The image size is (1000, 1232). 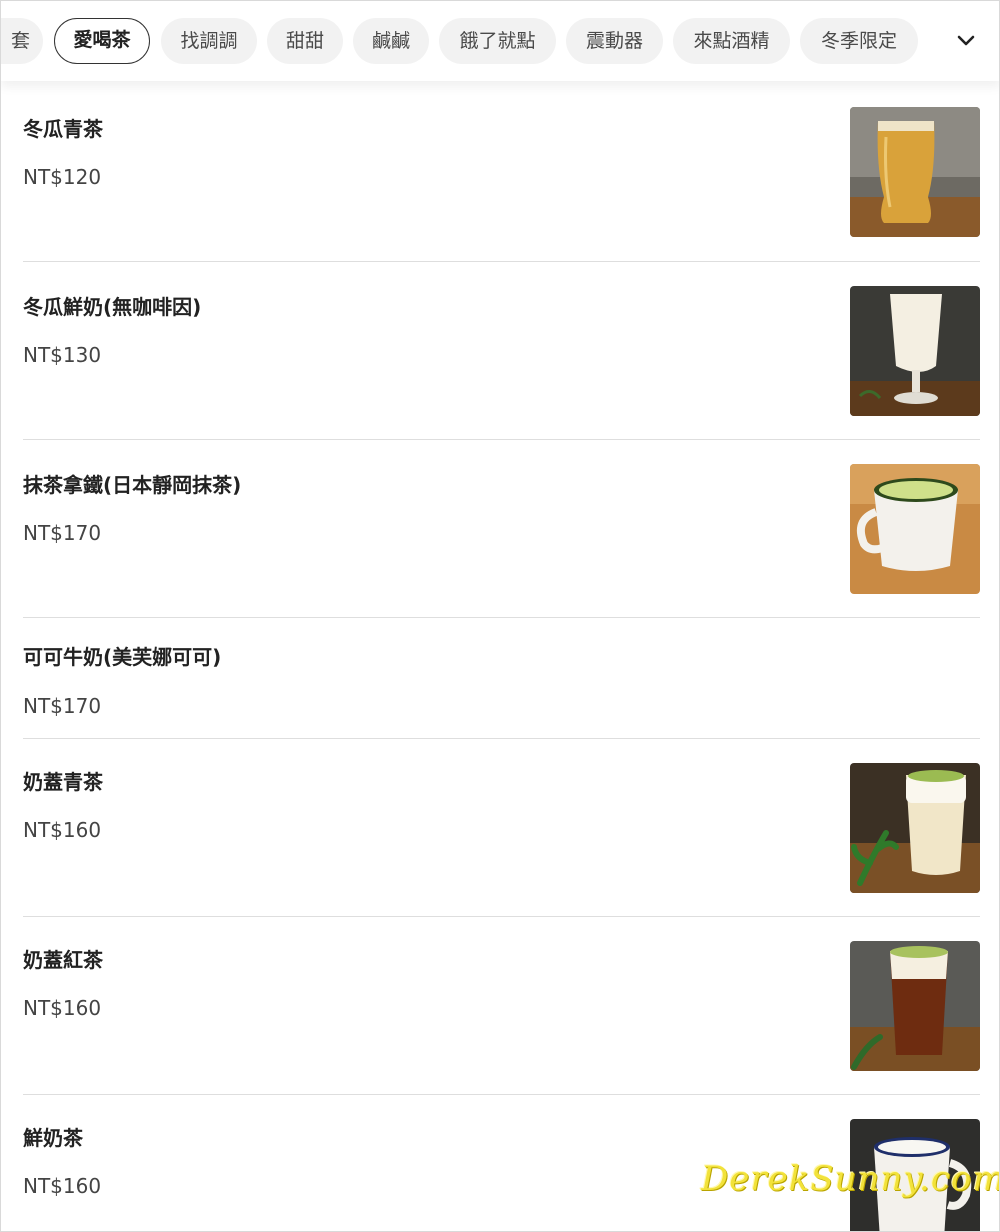 I want to click on category-pill: 來點酒精, so click(x=731, y=41).